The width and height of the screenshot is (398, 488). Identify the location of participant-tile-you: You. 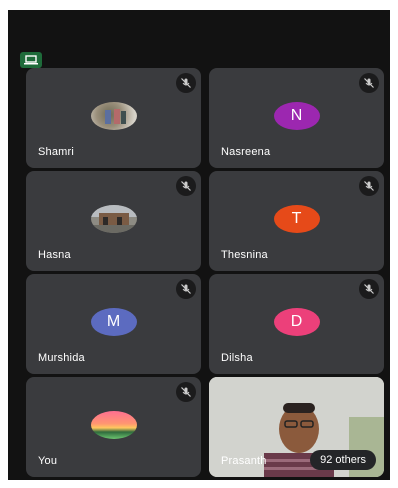
(113, 427).